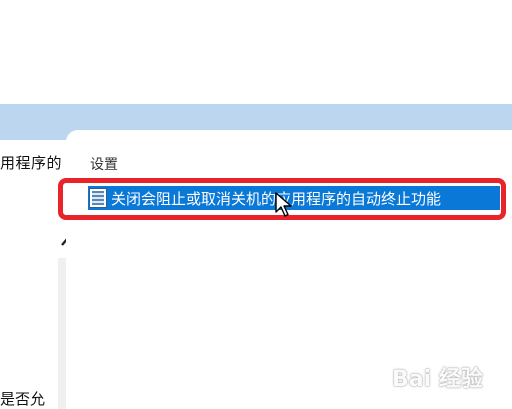  I want to click on watermark-logo: Bai 经验, so click(437, 379).